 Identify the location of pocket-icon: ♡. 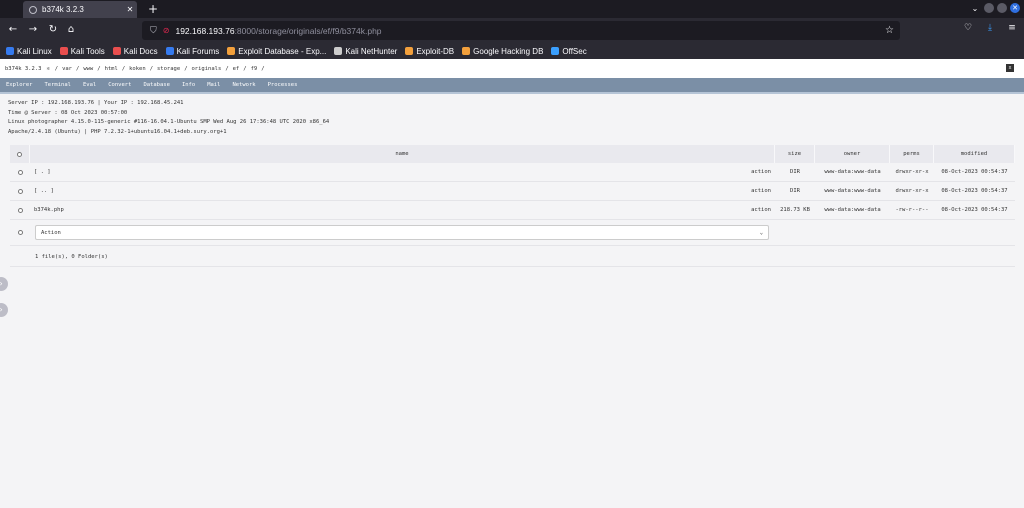
(968, 28).